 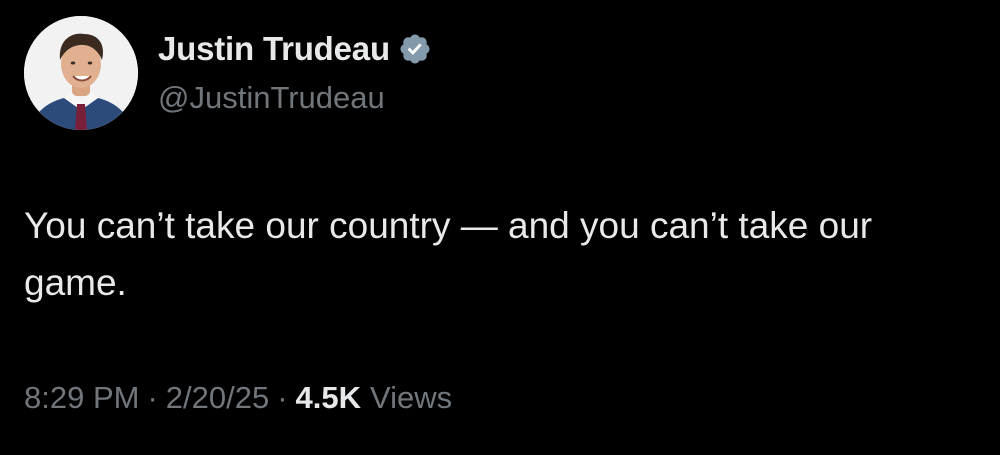 What do you see at coordinates (217, 398) in the screenshot?
I see `tweet-date: 2/20/25` at bounding box center [217, 398].